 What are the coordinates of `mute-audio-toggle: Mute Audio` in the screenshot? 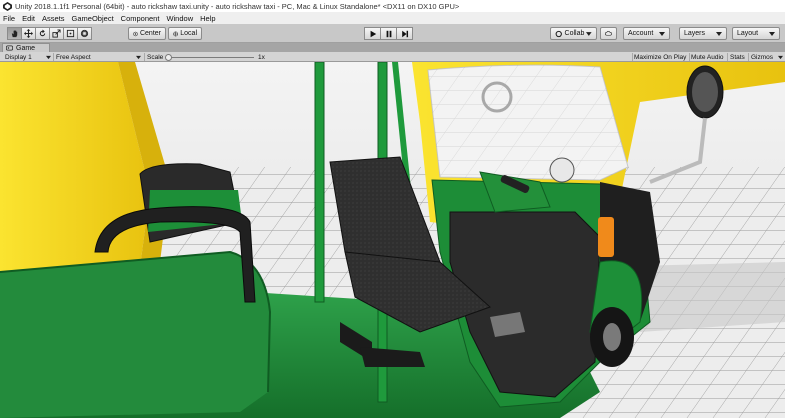 It's located at (707, 57).